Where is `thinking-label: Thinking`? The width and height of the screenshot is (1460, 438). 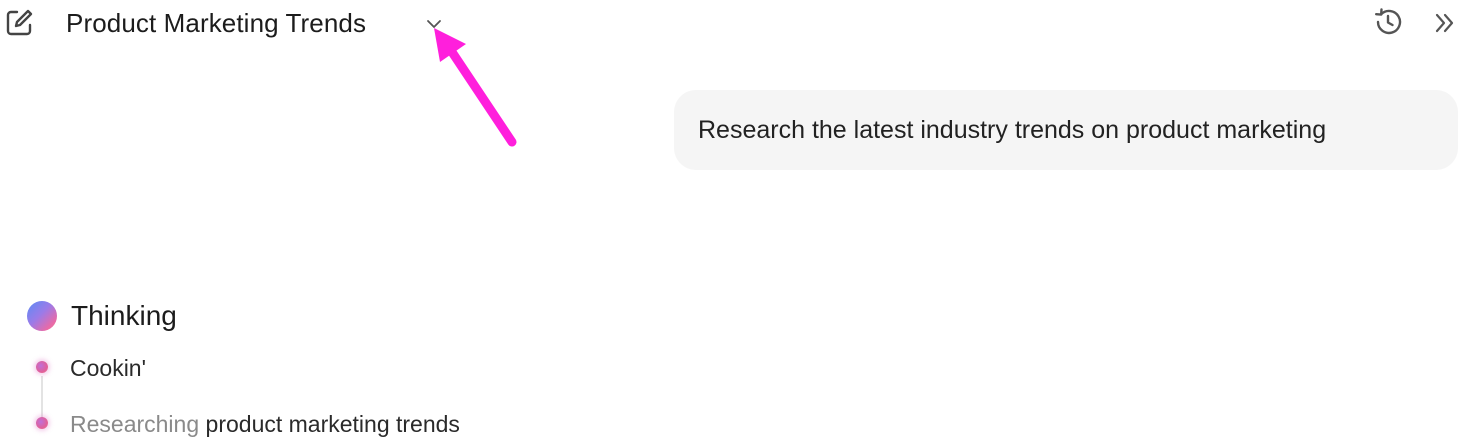 thinking-label: Thinking is located at coordinates (124, 315).